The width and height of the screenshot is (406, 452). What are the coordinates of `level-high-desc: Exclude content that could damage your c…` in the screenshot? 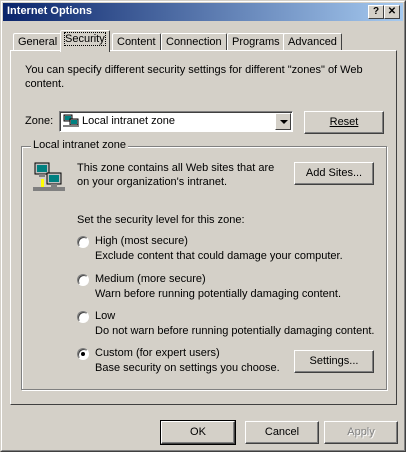 It's located at (219, 256).